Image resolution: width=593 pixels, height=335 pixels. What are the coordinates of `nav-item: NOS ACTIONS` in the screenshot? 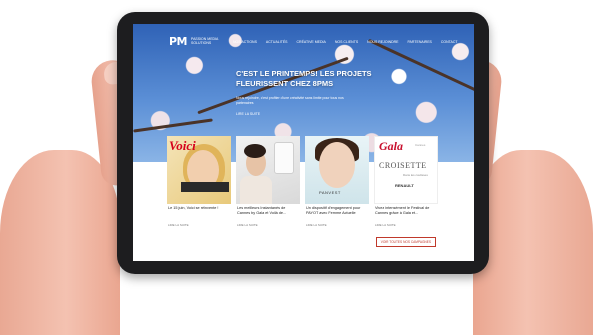 It's located at (245, 42).